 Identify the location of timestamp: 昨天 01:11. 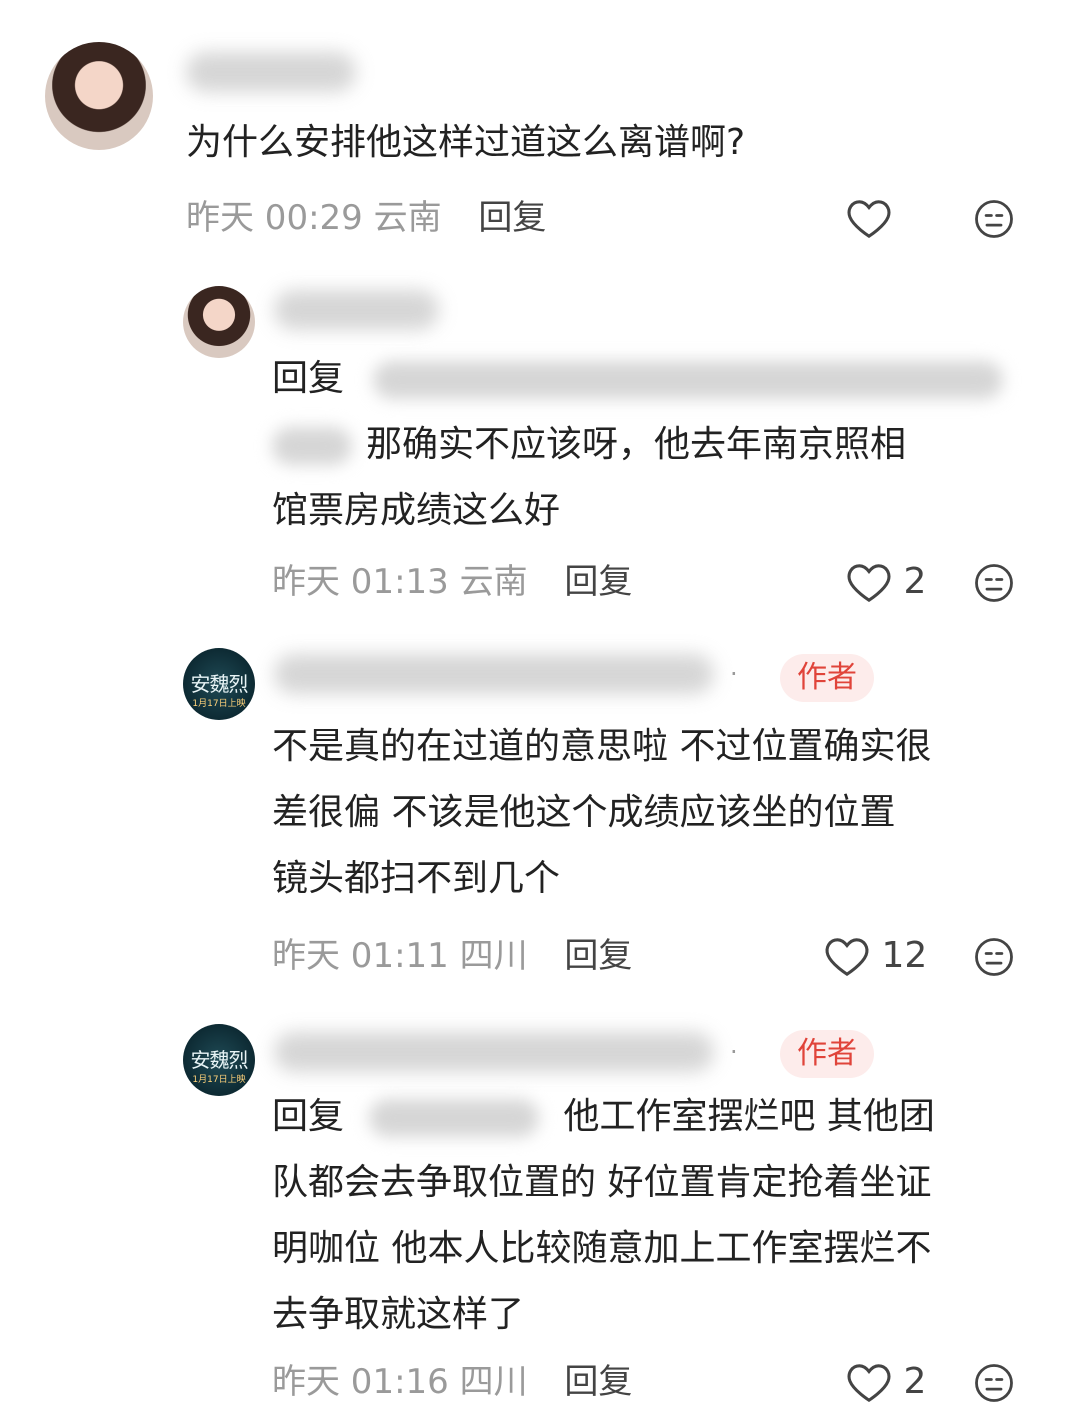
(360, 956).